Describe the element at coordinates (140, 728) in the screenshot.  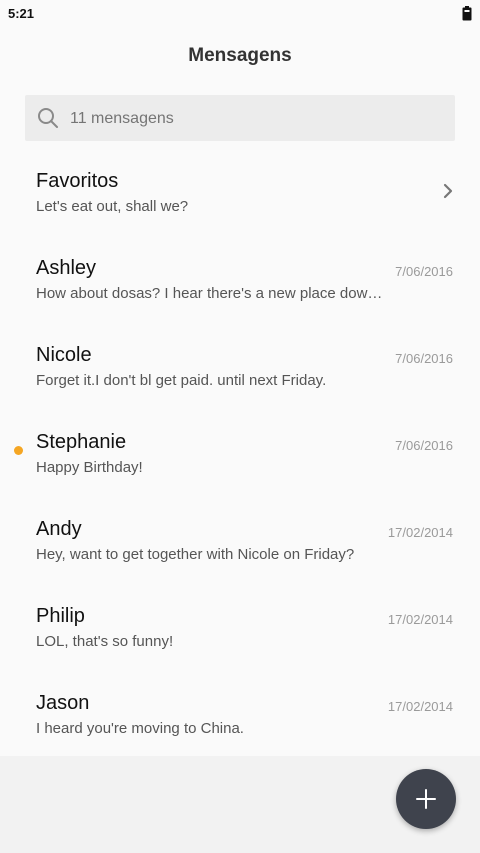
I see `message-preview: I heard you're moving to China.` at that location.